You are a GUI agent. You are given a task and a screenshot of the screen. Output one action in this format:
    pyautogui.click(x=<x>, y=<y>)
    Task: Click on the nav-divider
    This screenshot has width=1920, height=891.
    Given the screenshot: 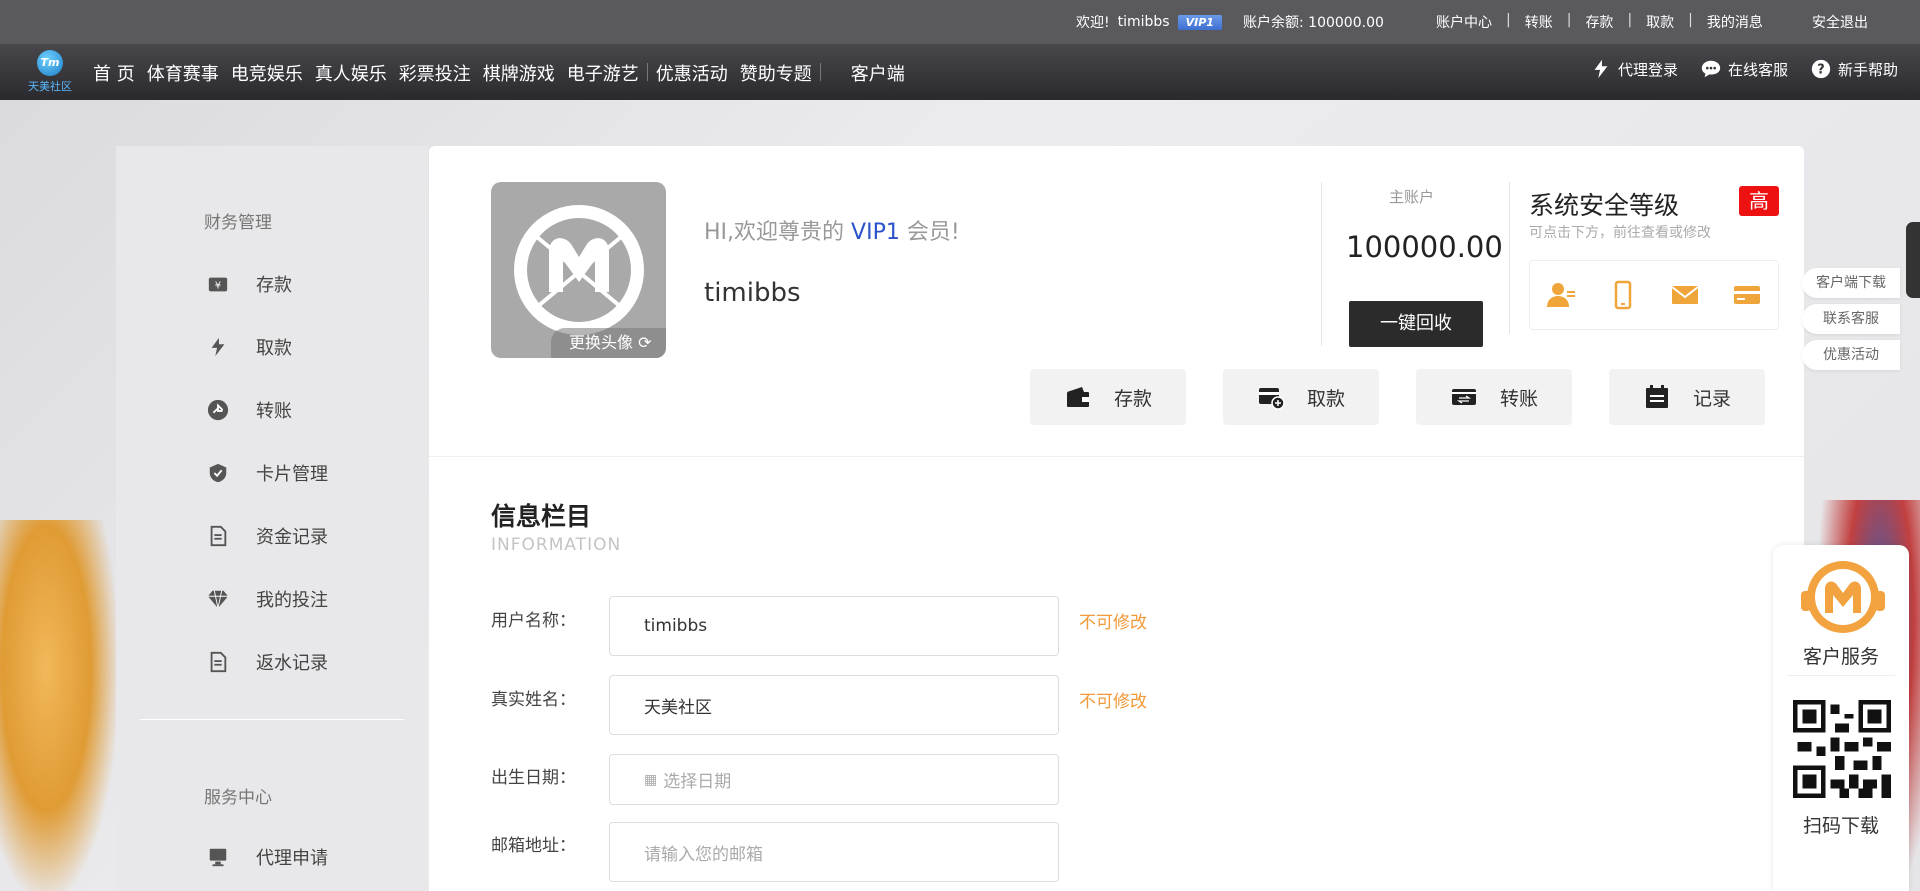 What is the action you would take?
    pyautogui.click(x=820, y=72)
    